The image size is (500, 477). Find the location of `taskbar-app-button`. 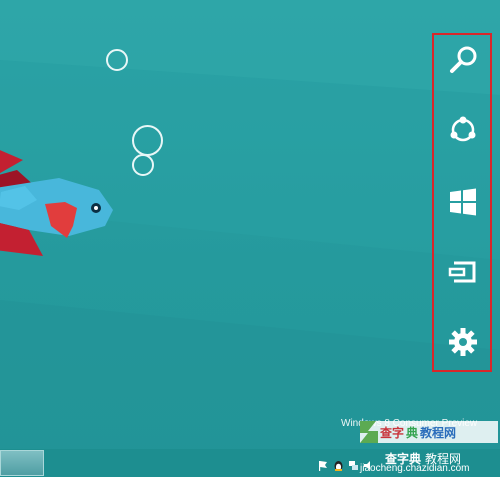

taskbar-app-button is located at coordinates (22, 463).